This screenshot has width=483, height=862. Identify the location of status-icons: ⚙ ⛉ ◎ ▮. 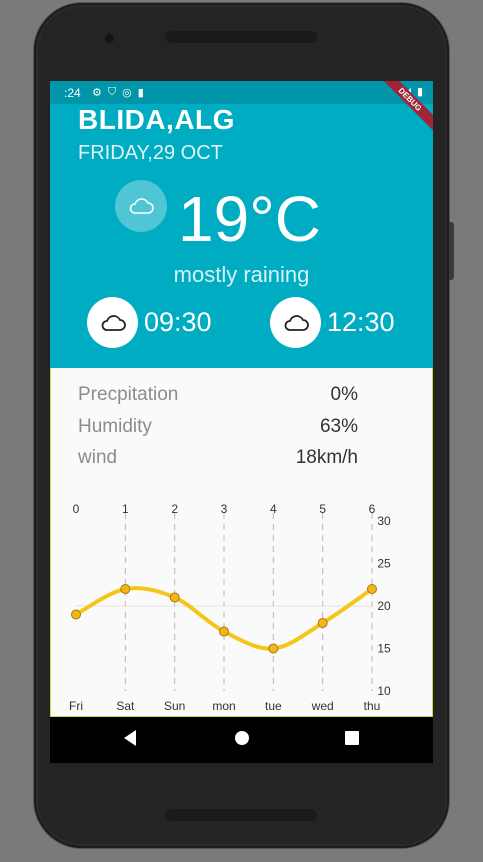
(118, 92).